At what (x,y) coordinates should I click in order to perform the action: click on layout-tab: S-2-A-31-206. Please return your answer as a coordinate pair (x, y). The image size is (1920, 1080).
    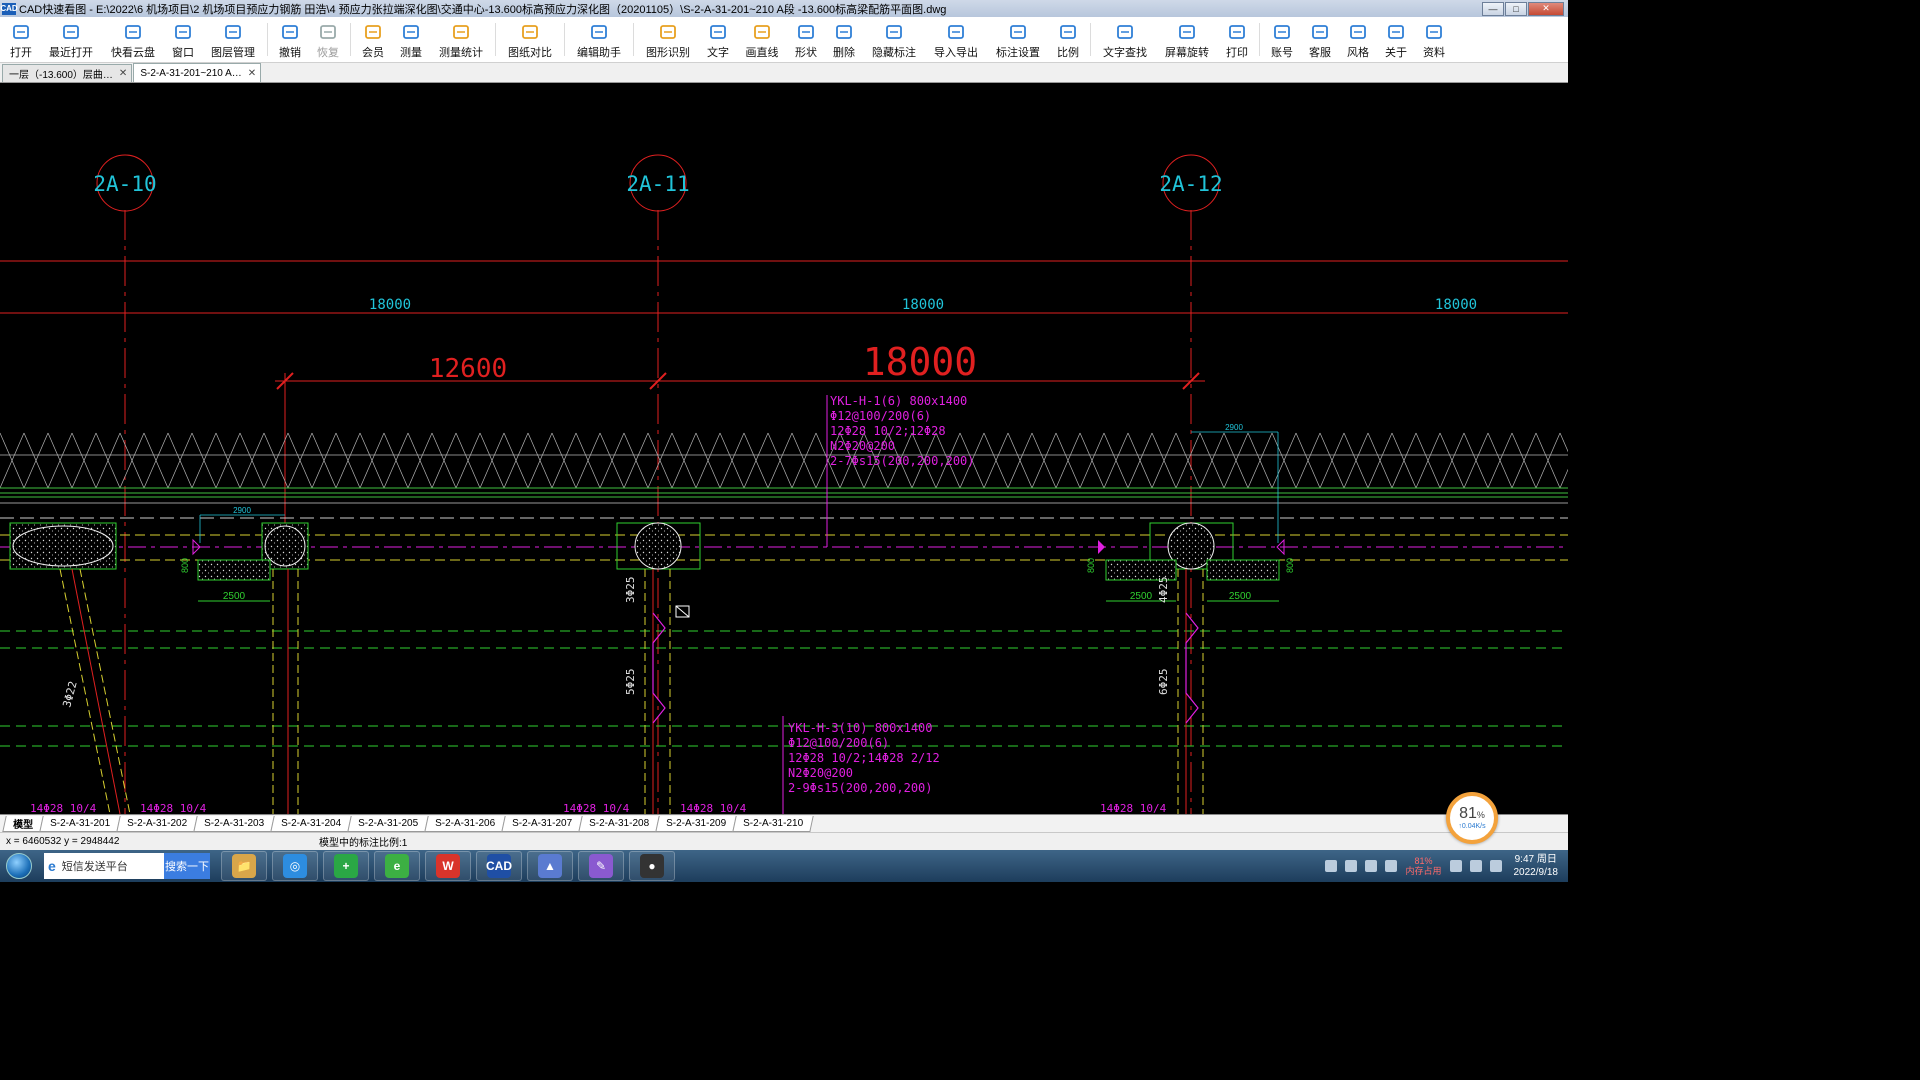
    Looking at the image, I should click on (465, 823).